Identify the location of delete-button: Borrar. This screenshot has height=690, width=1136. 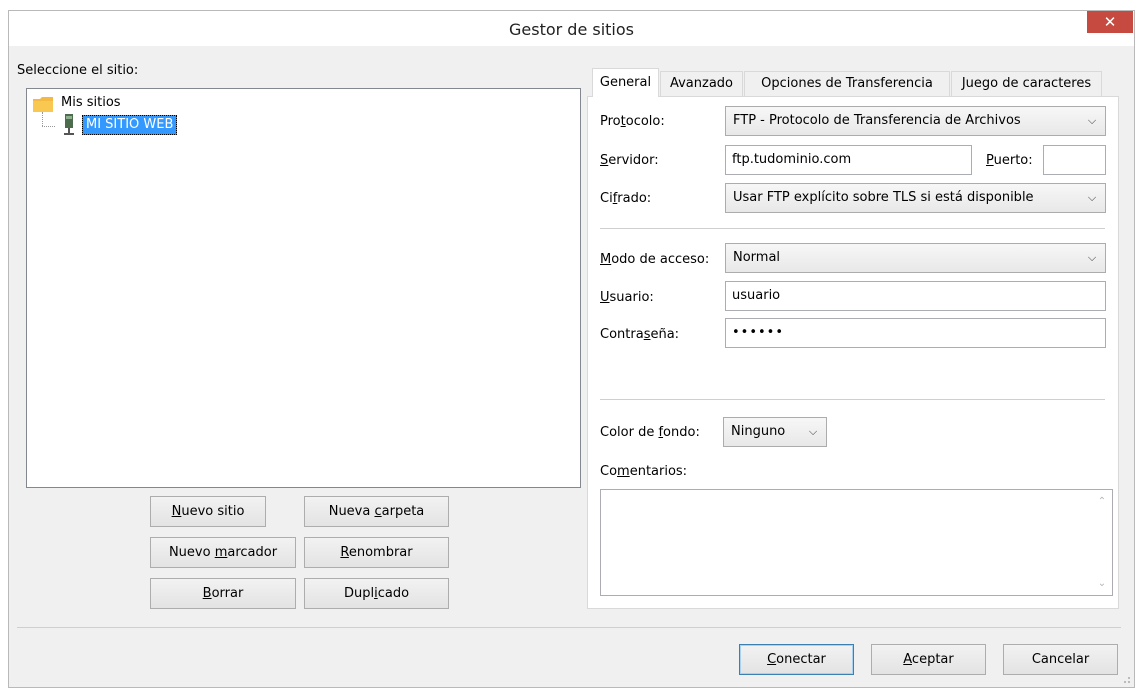
(223, 593).